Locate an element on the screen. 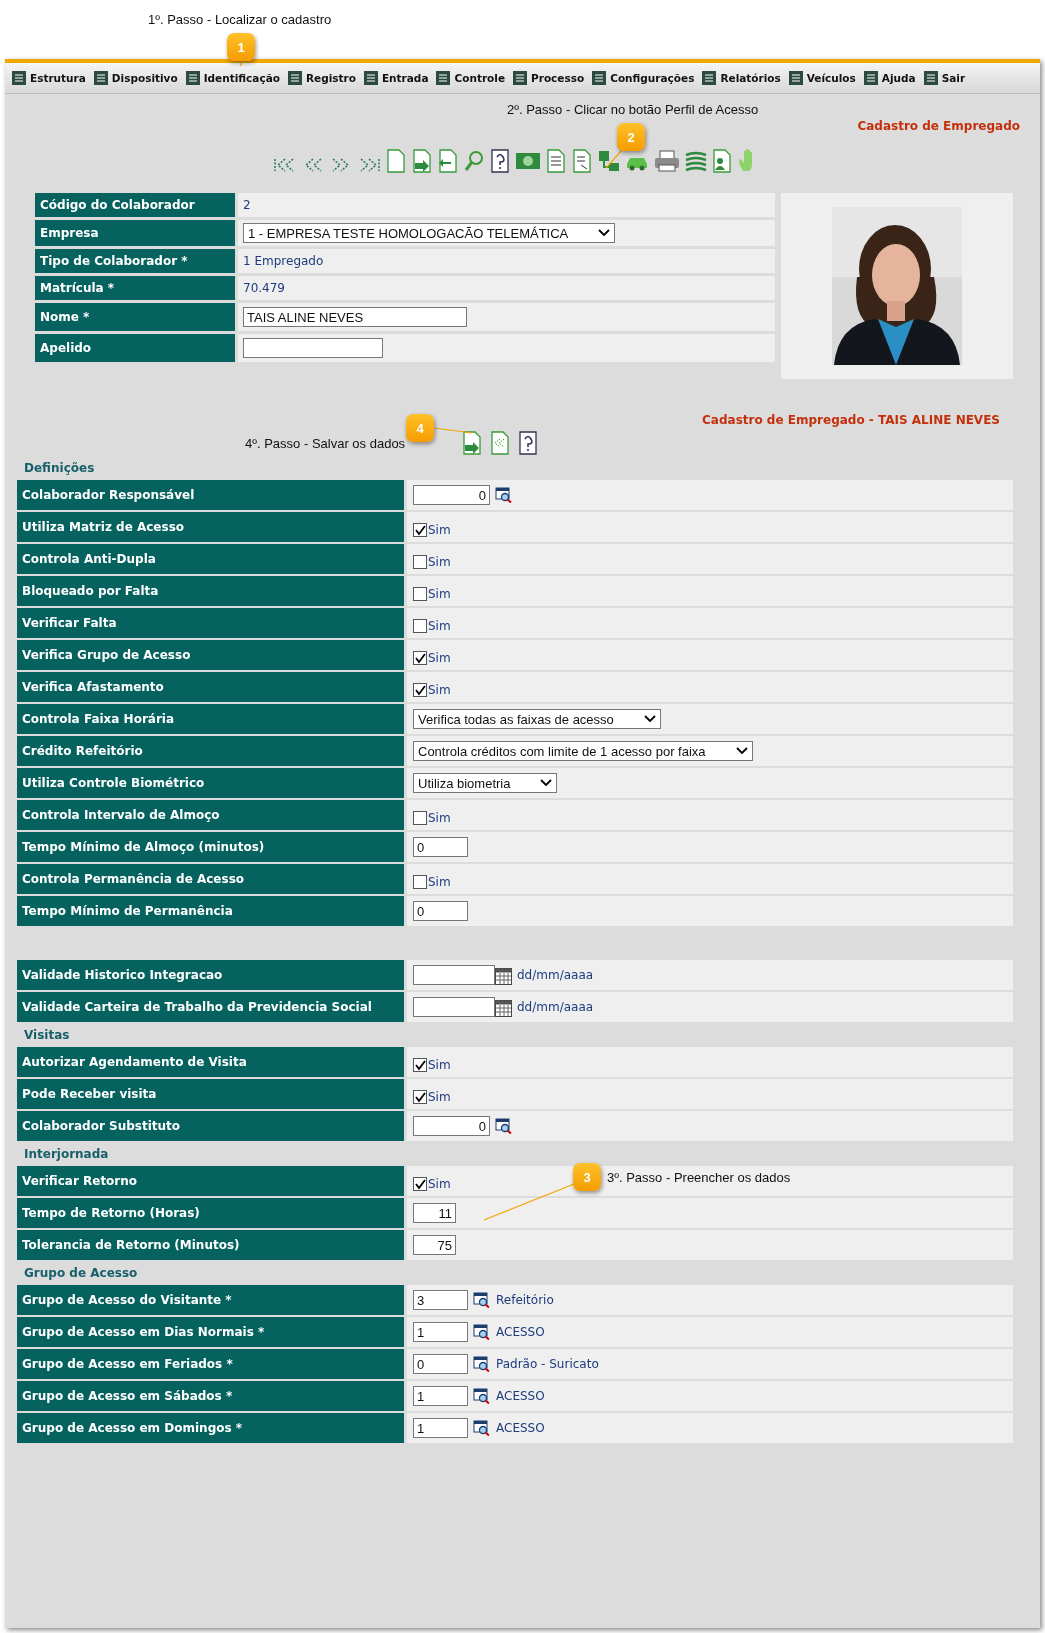  printer-icon is located at coordinates (667, 161).